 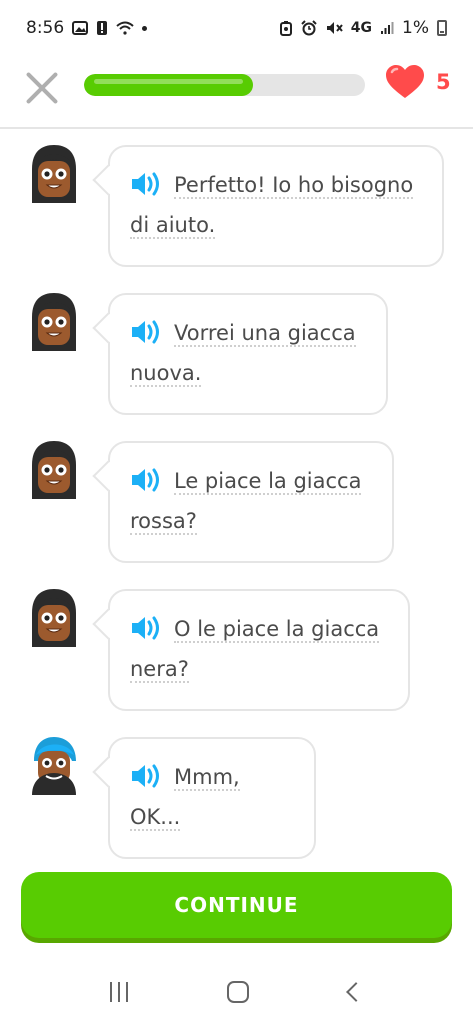 What do you see at coordinates (286, 28) in the screenshot?
I see `battery-saver-icon` at bounding box center [286, 28].